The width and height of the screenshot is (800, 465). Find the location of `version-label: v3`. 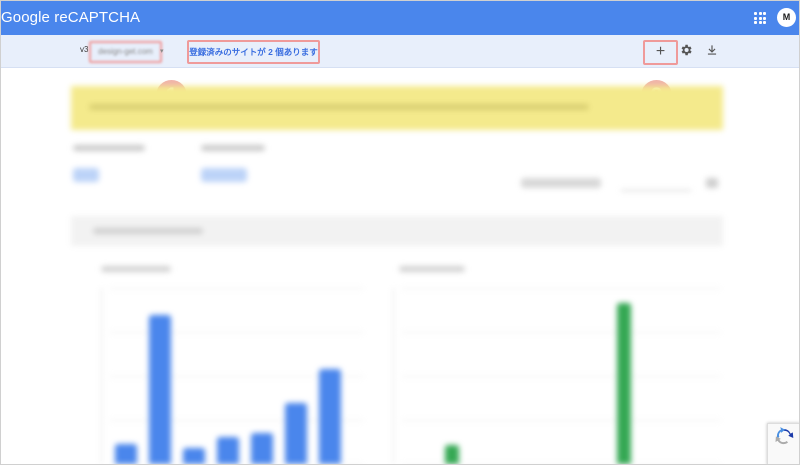

version-label: v3 is located at coordinates (84, 49).